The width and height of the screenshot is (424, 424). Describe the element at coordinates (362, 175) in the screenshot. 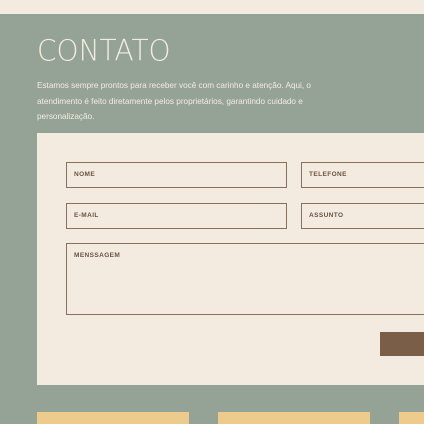

I see `phone-field: TELEFONE` at that location.